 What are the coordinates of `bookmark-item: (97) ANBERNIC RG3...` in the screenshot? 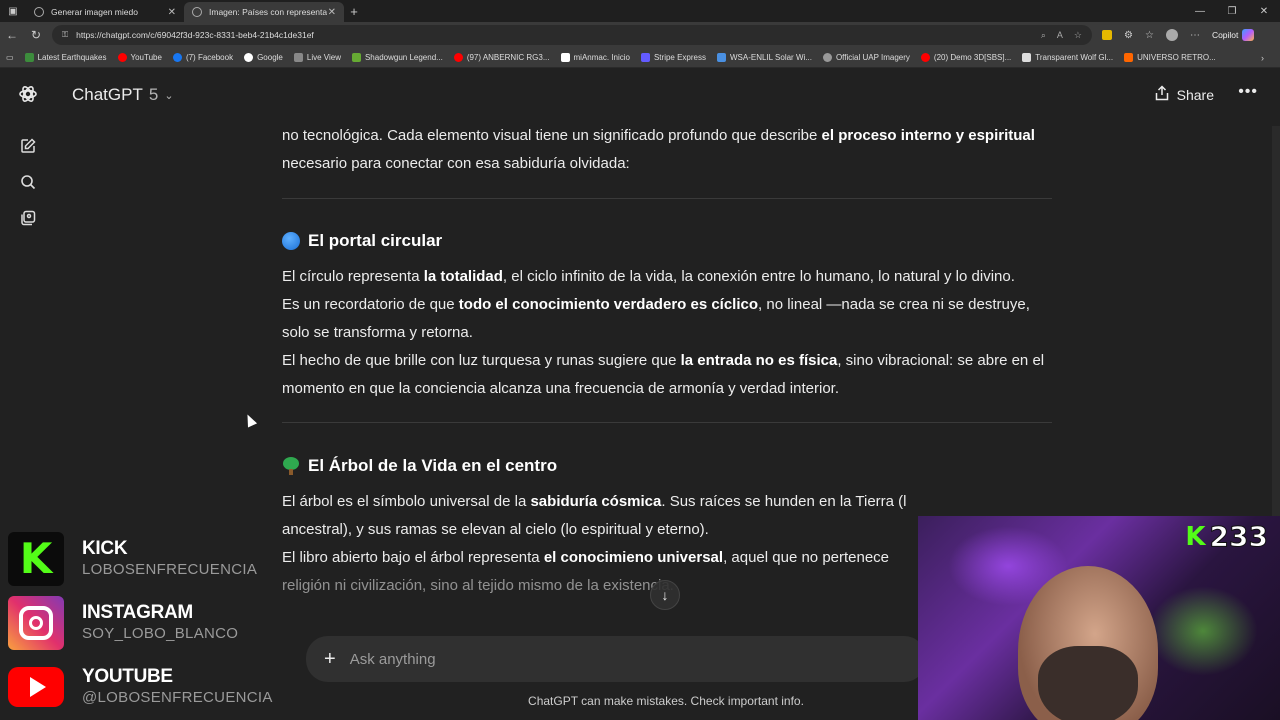 It's located at (501, 57).